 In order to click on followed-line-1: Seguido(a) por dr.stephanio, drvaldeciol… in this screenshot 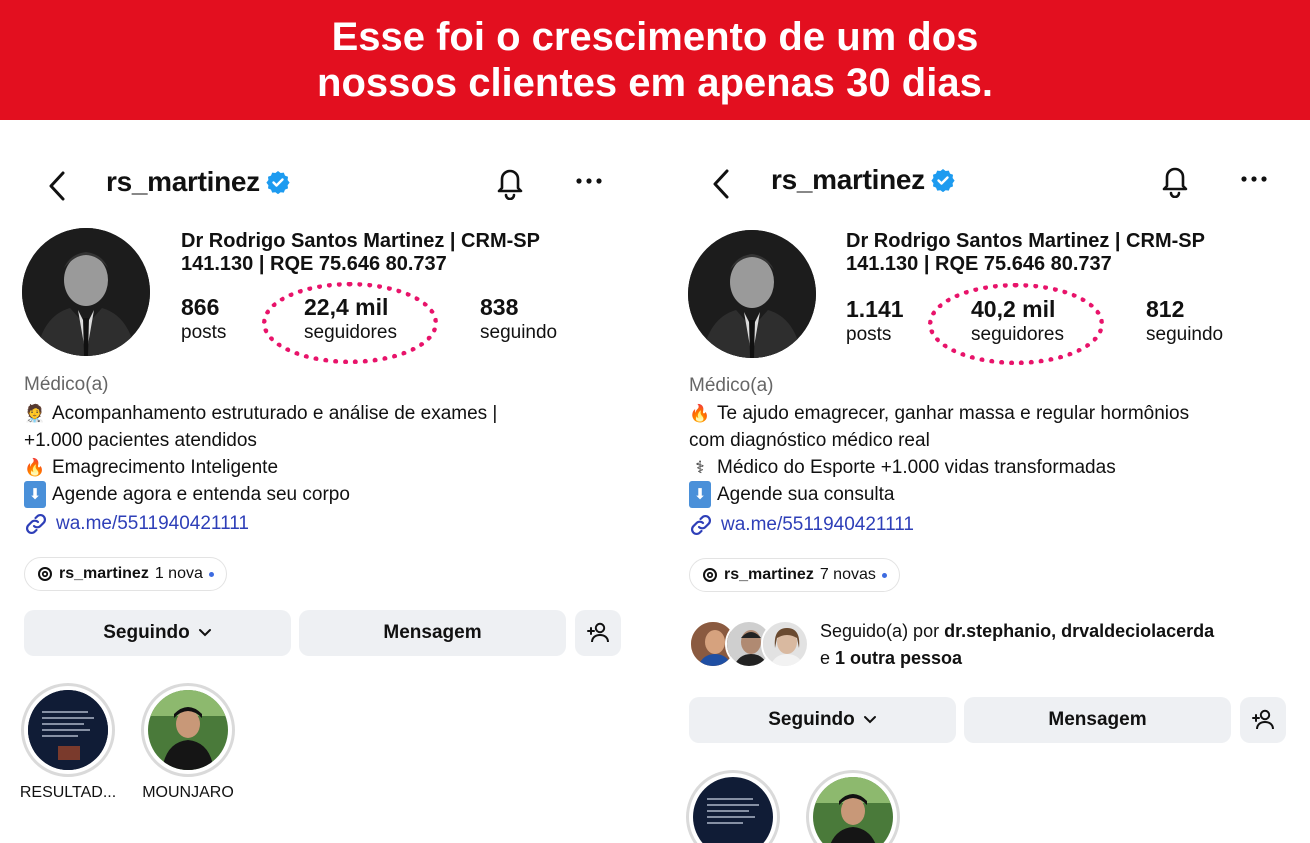, I will do `click(1017, 631)`.